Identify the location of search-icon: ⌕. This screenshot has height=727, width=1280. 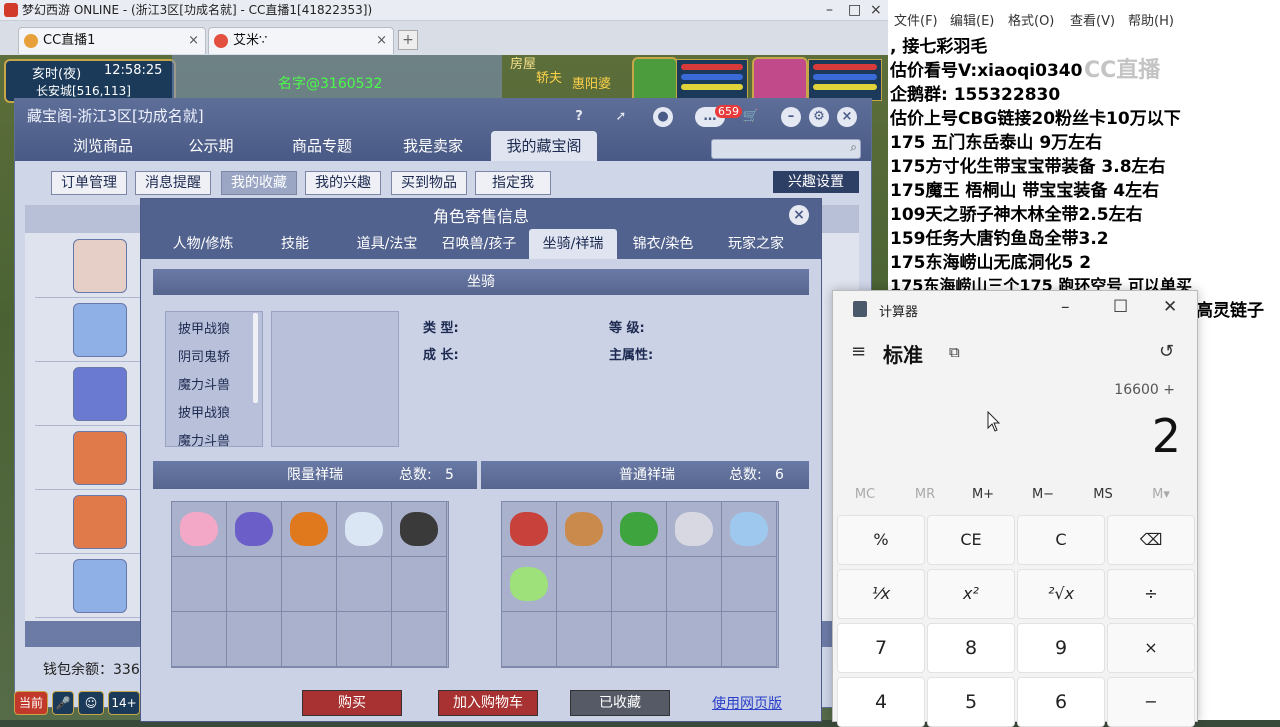
(853, 147).